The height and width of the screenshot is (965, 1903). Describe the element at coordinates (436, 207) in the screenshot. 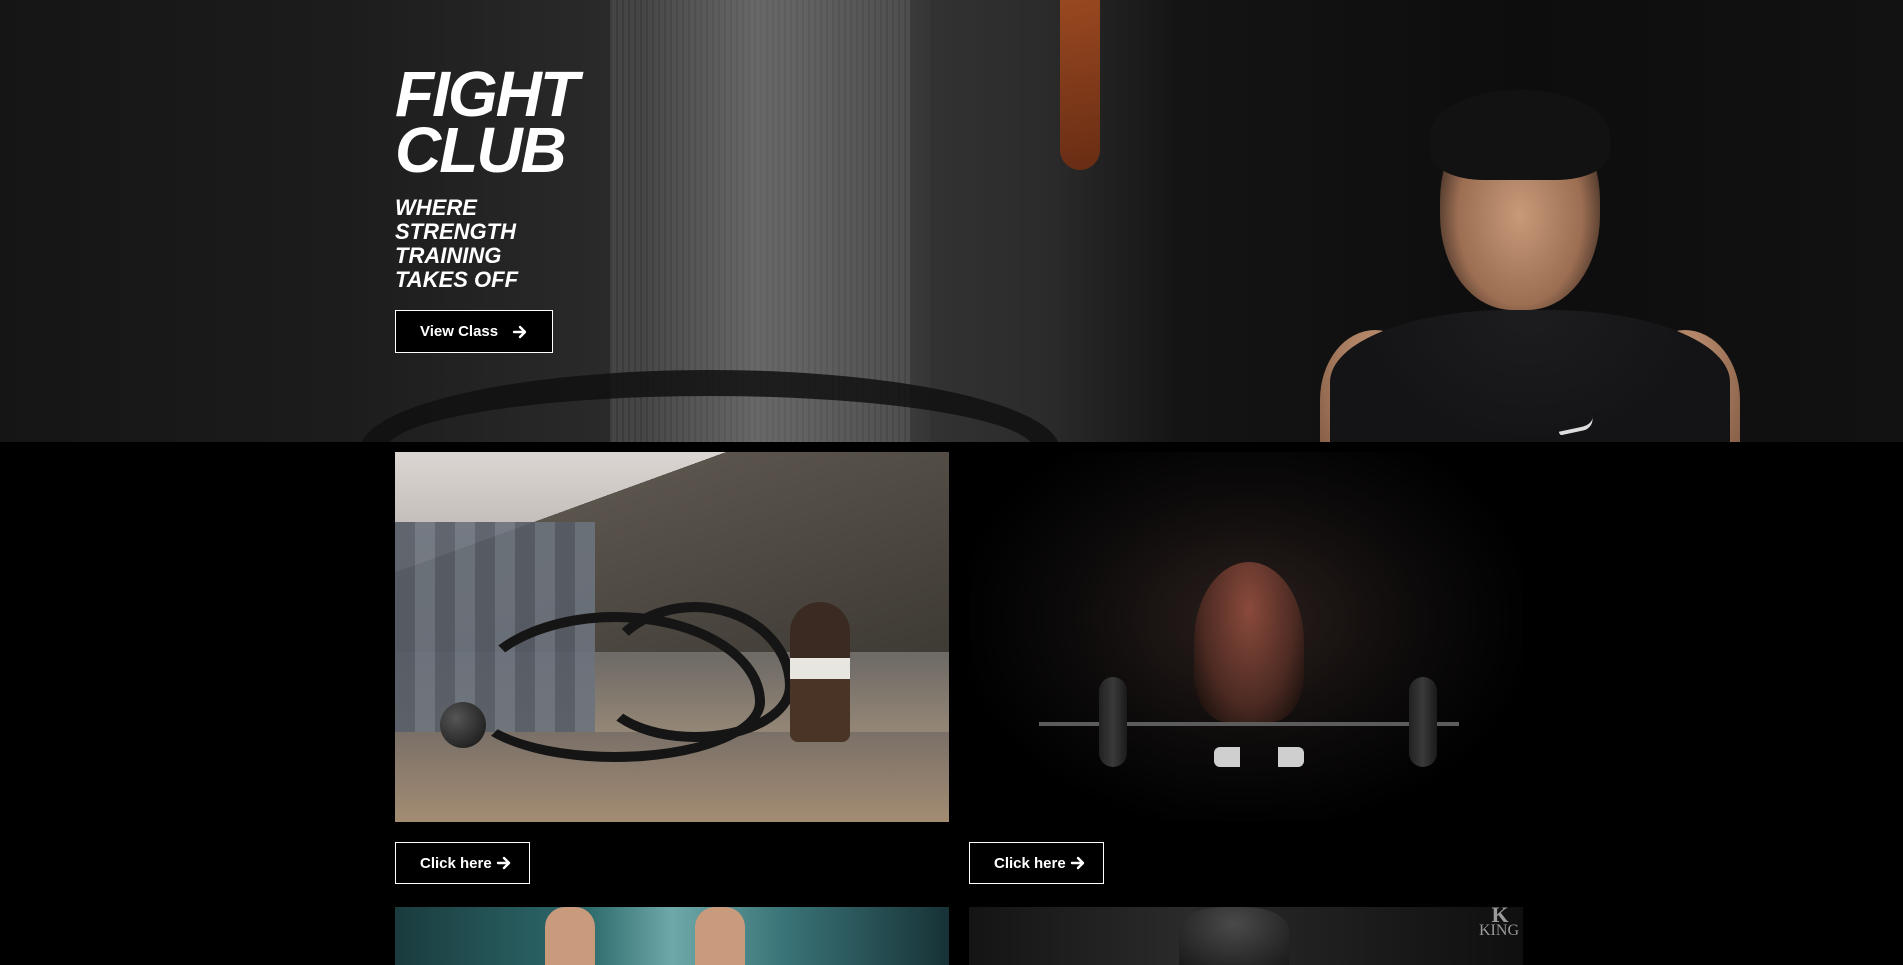

I see `hero-subtitle-line: WHERE` at that location.